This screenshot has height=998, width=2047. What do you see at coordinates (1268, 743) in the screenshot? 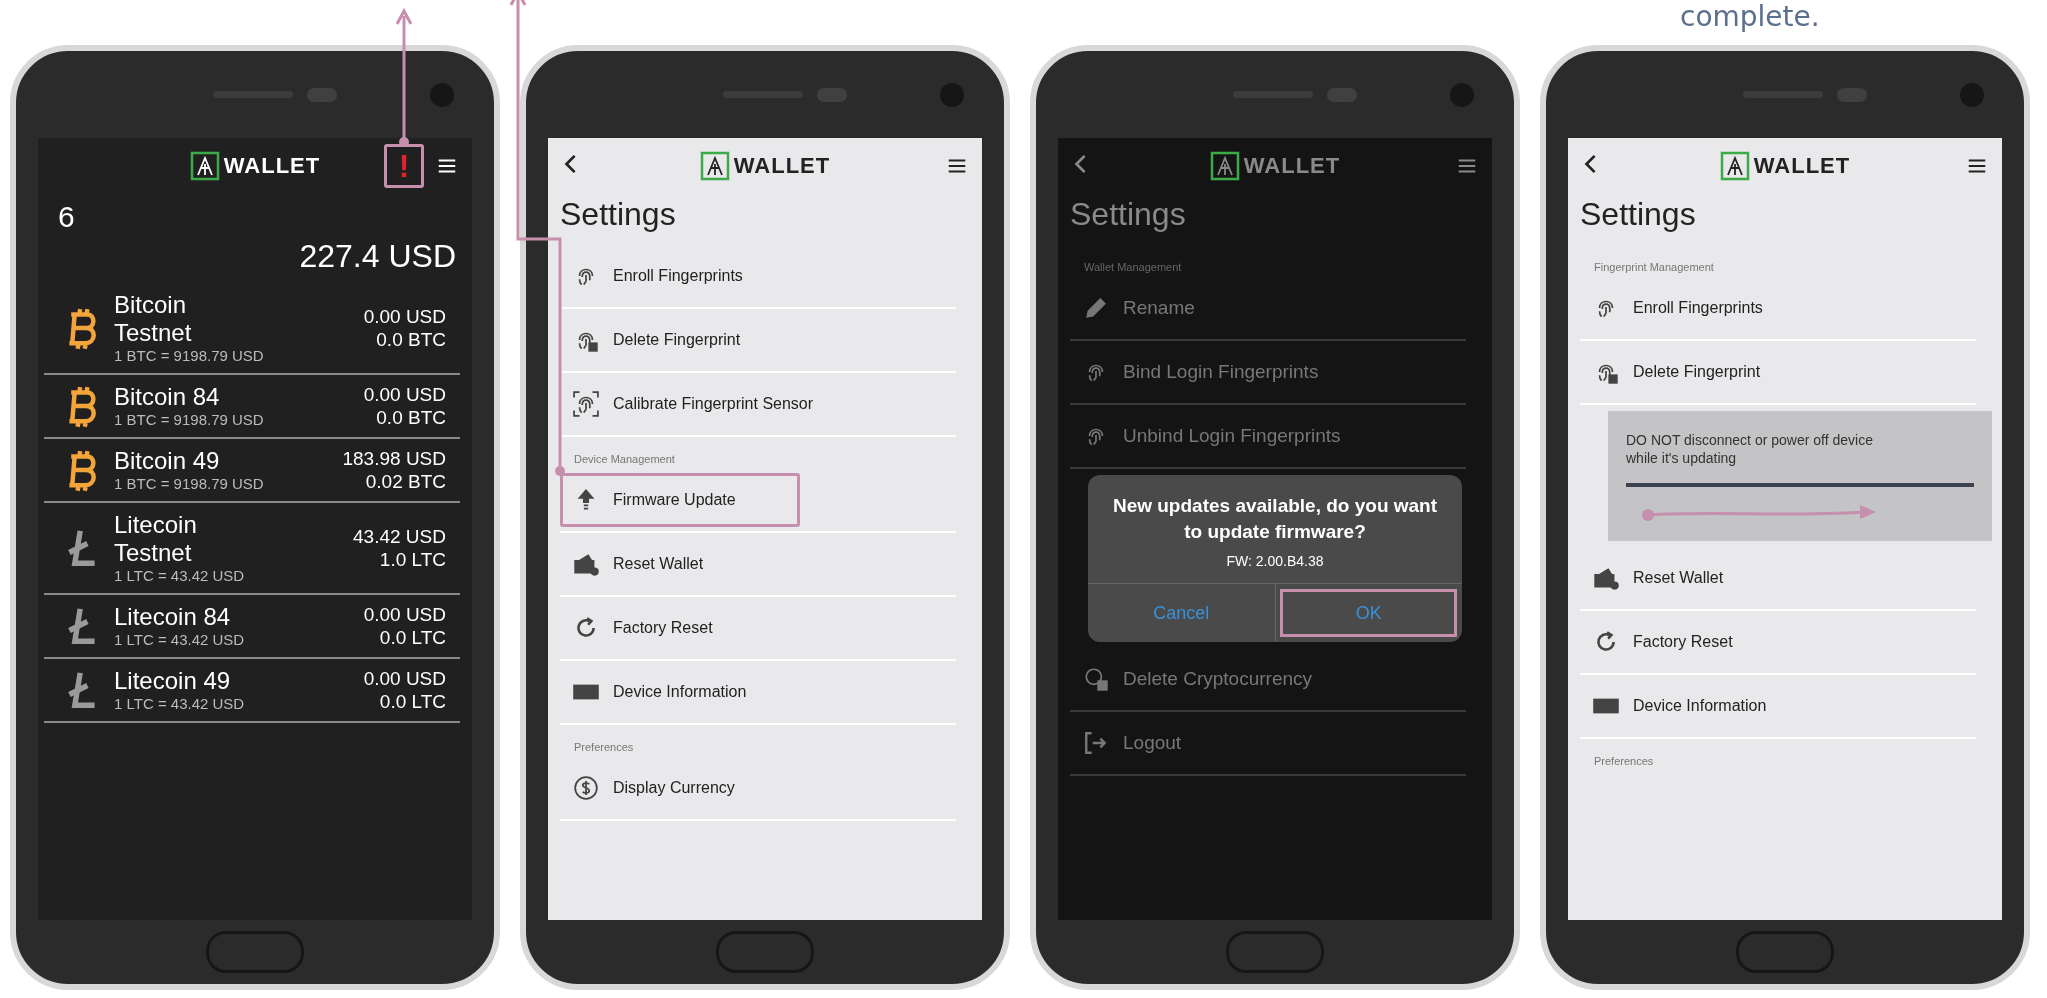
I see `settings-item: Logout` at bounding box center [1268, 743].